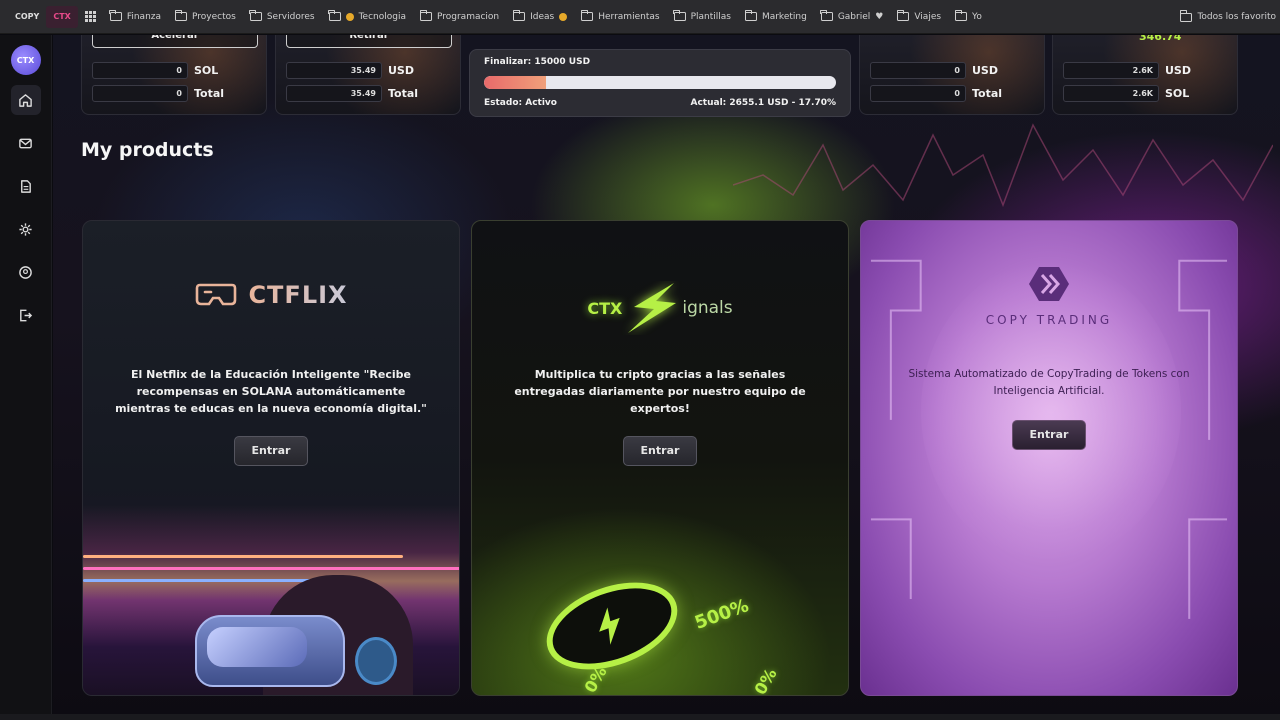 The image size is (1280, 720). What do you see at coordinates (369, 41) in the screenshot?
I see `withdraw-button: Retirar` at bounding box center [369, 41].